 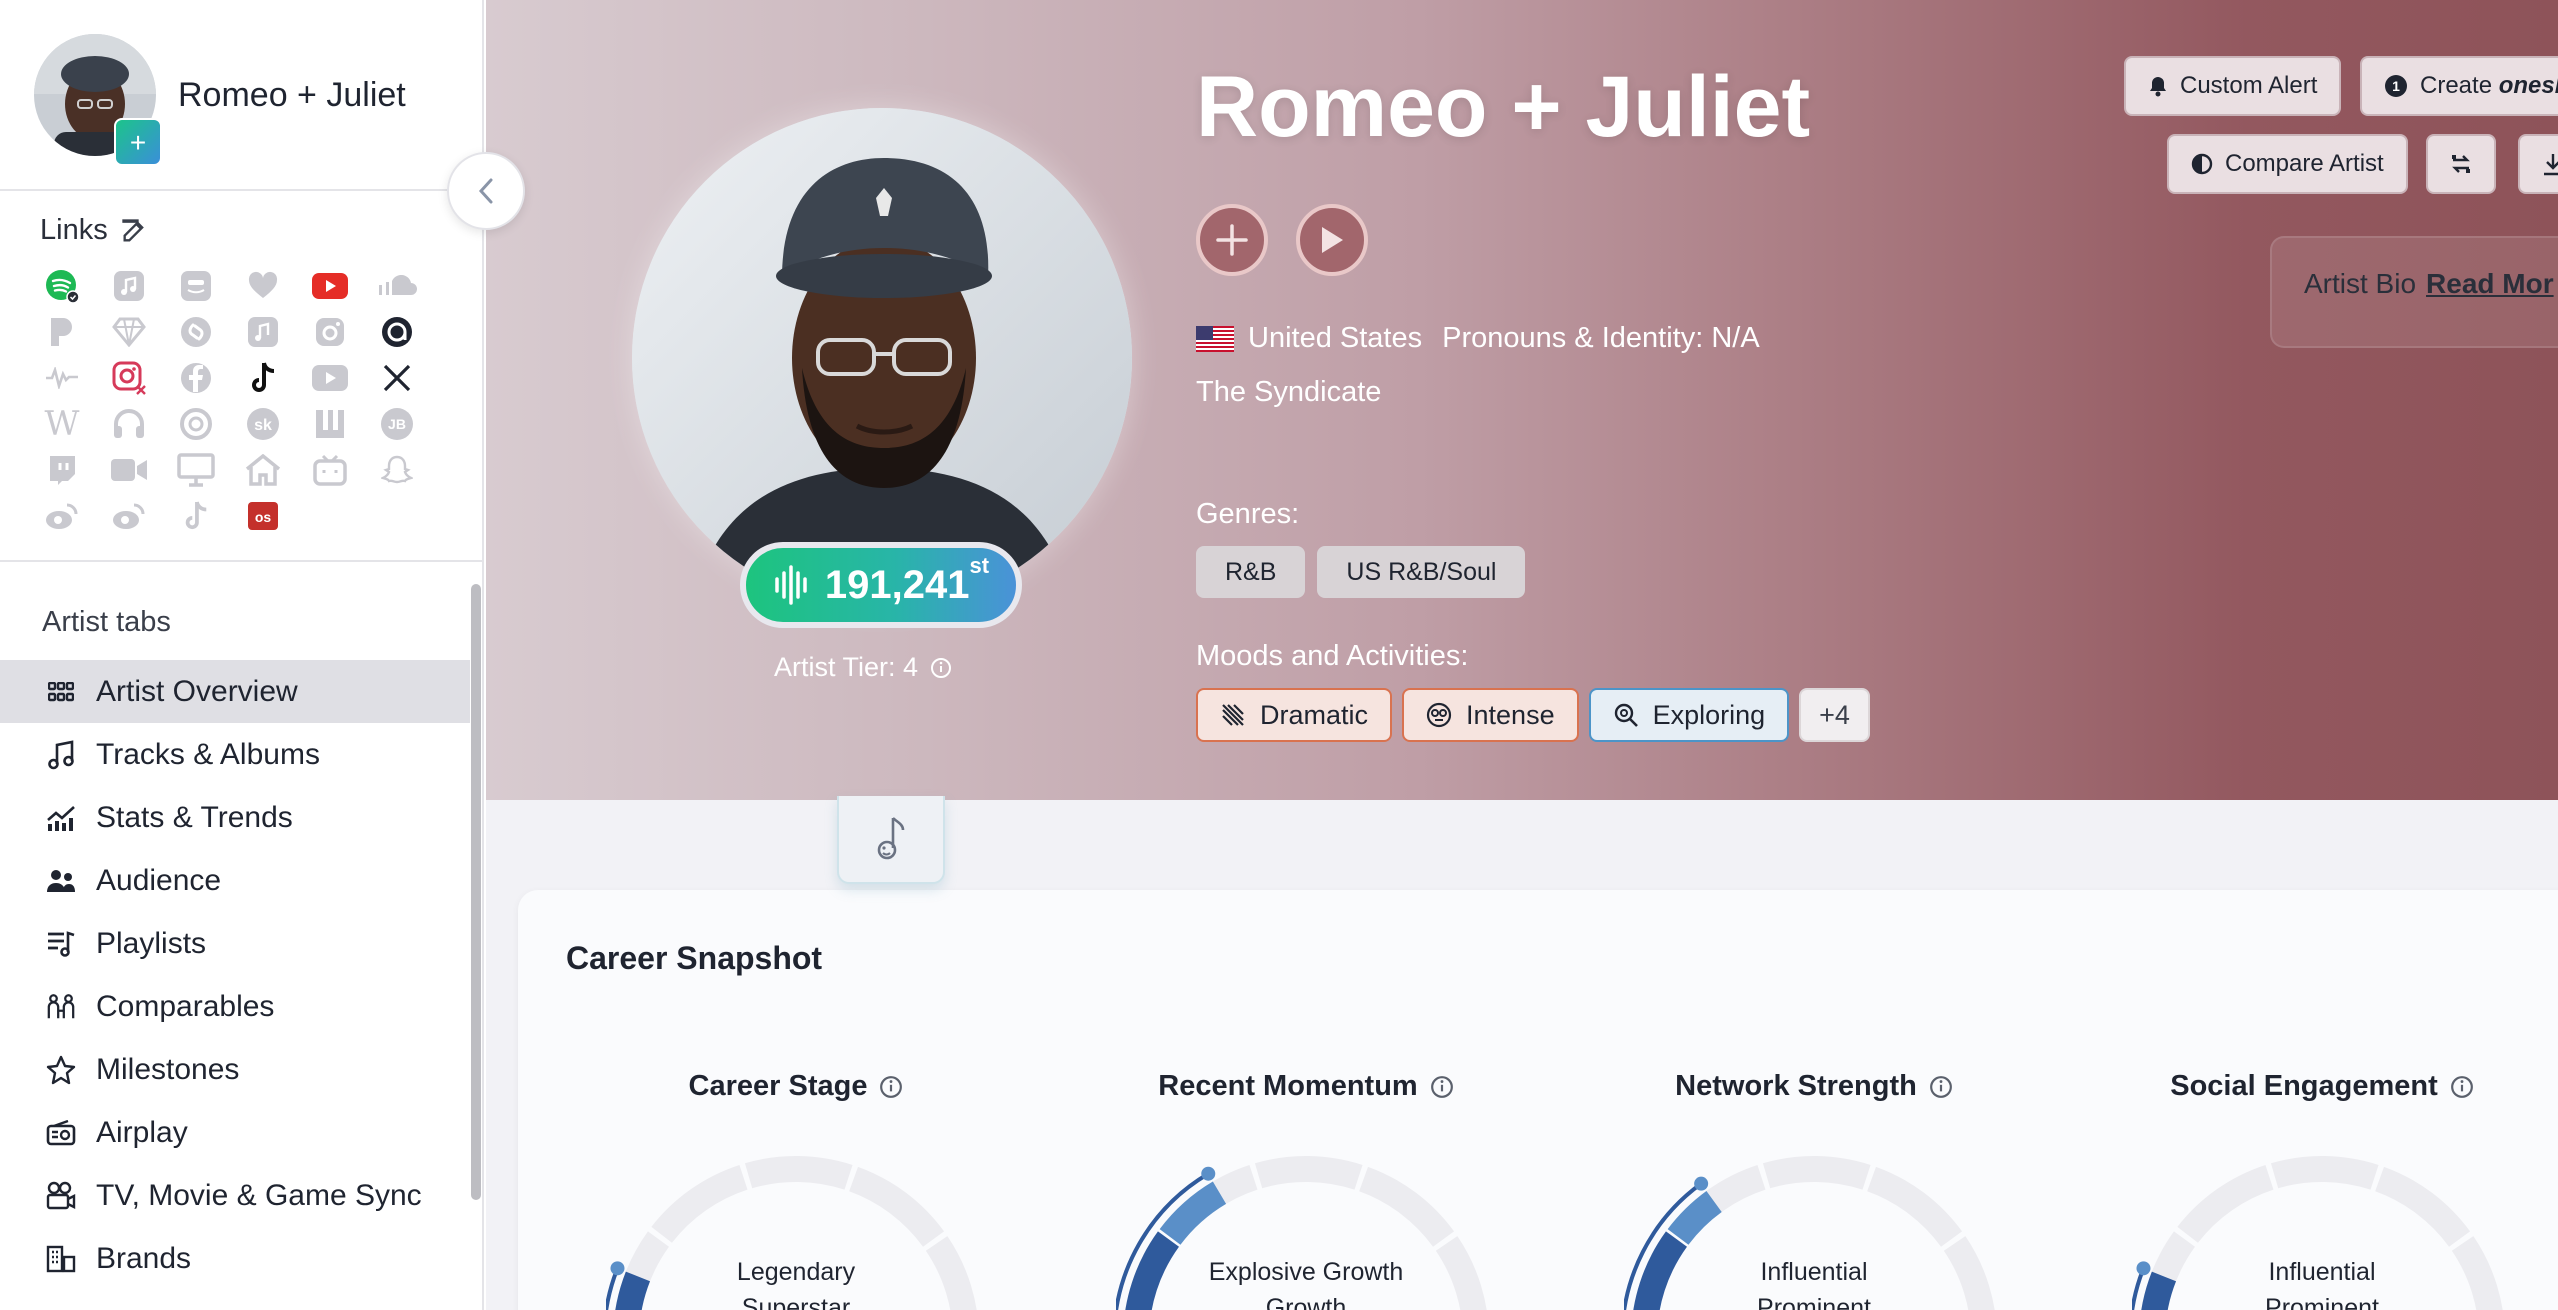 I want to click on us-flag-icon, so click(x=1215, y=338).